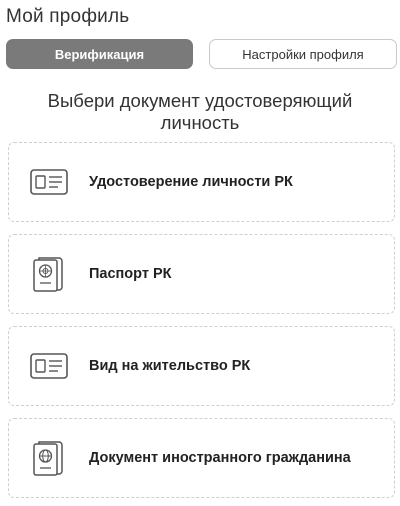 This screenshot has width=400, height=506. I want to click on profile-tabs: Верификация Настройки профиля, so click(201, 54).